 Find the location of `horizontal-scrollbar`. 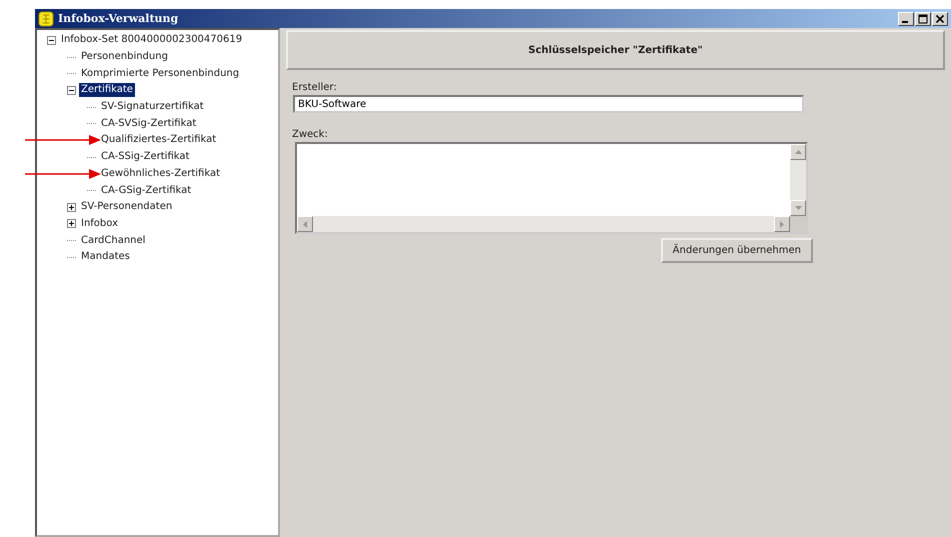

horizontal-scrollbar is located at coordinates (551, 224).